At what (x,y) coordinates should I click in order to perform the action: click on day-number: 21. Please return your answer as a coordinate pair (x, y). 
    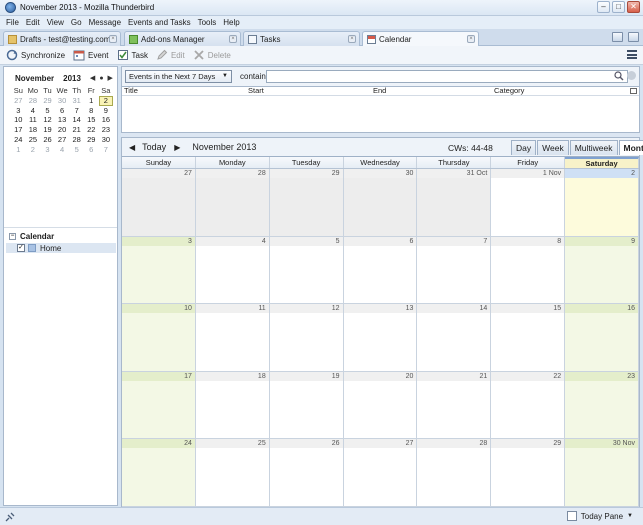
    Looking at the image, I should click on (454, 376).